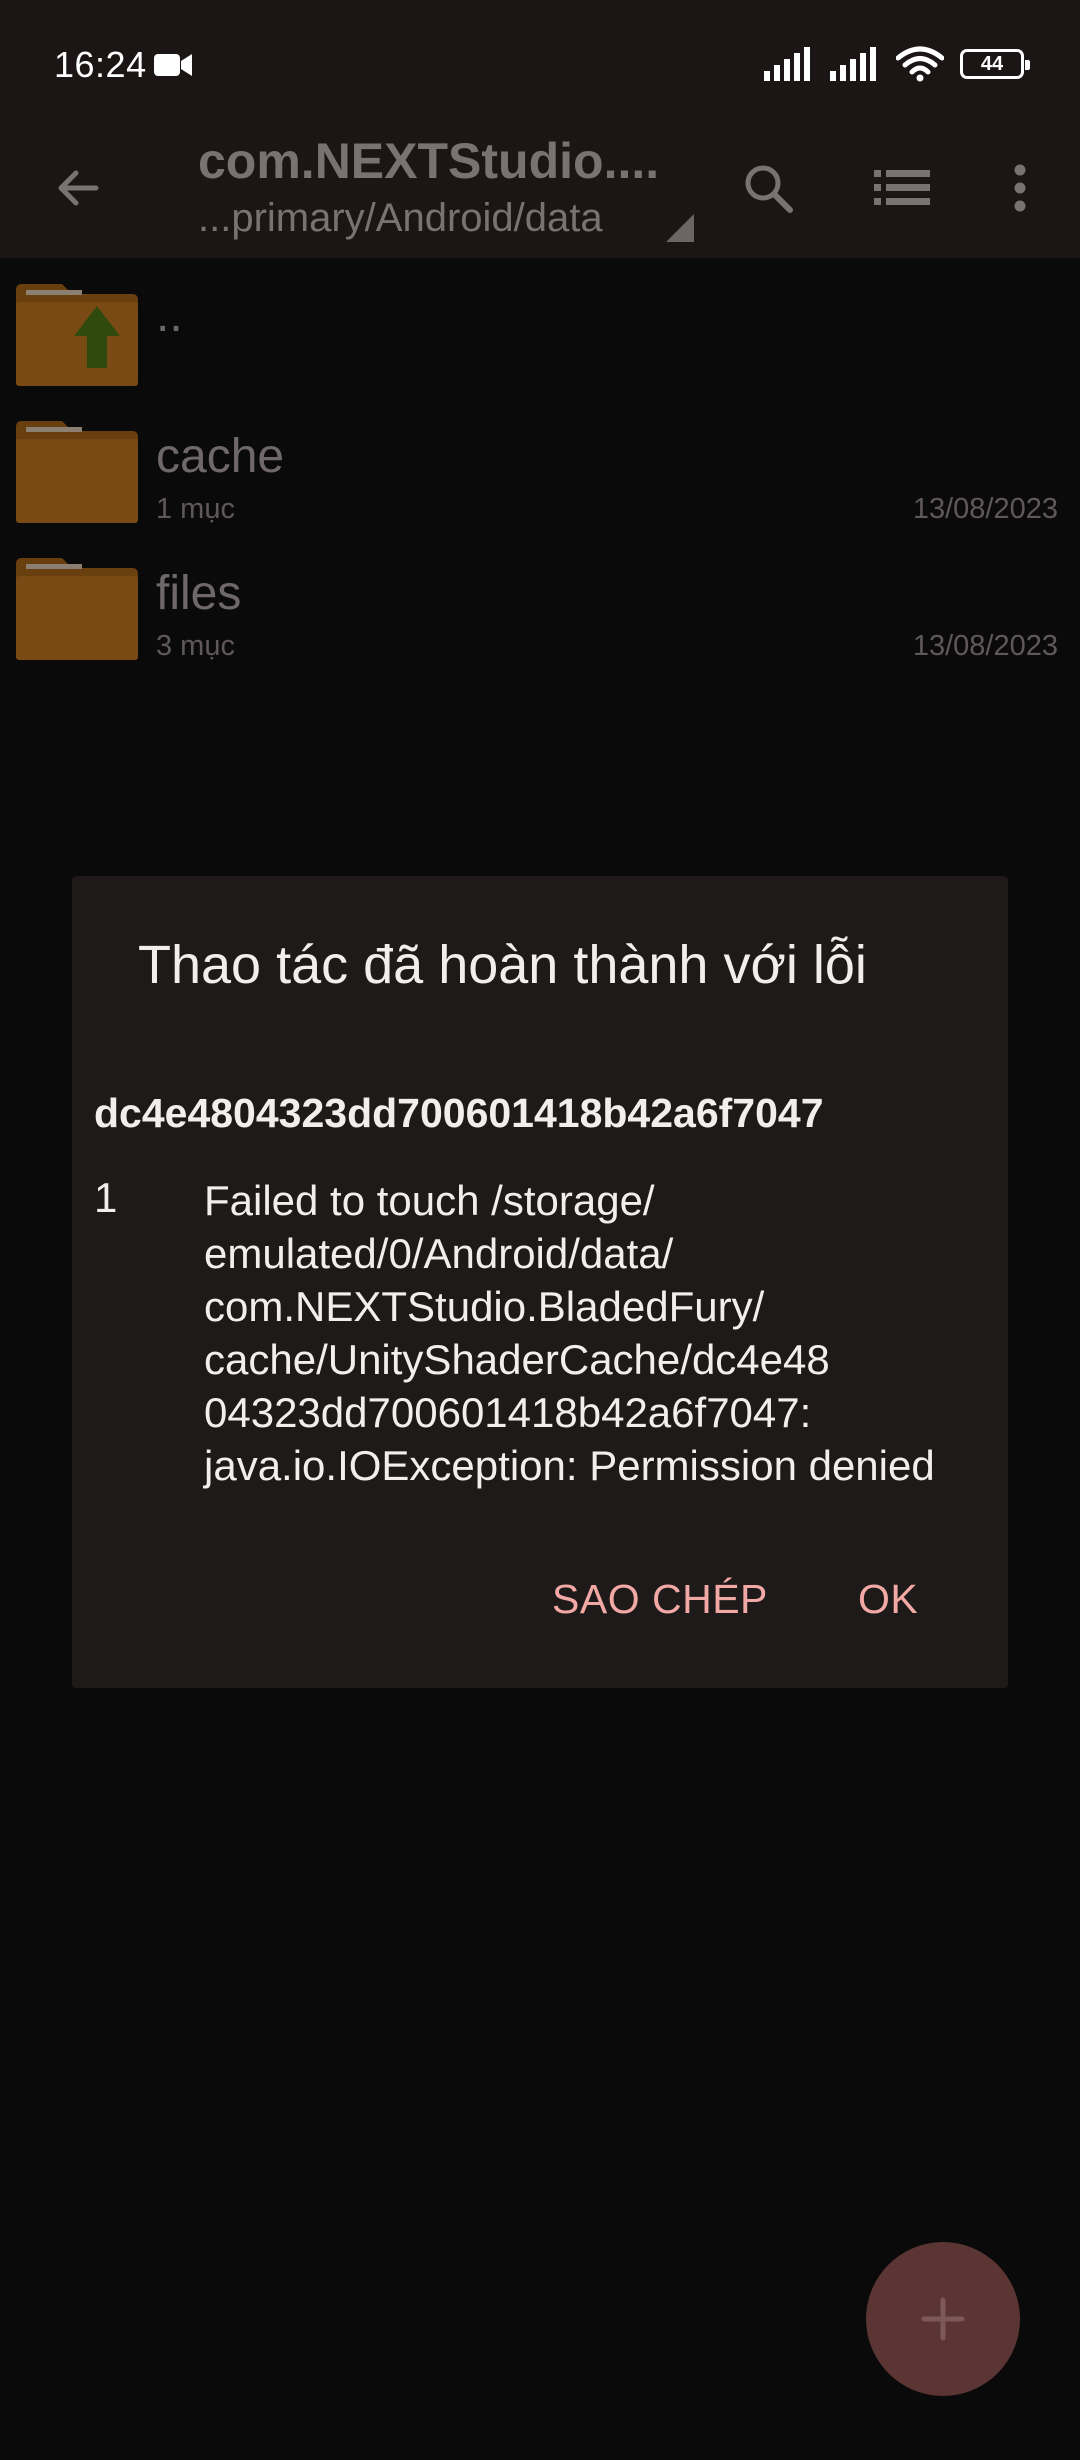  I want to click on list-item-cache: cache 1 mục 13/08/2023, so click(540, 471).